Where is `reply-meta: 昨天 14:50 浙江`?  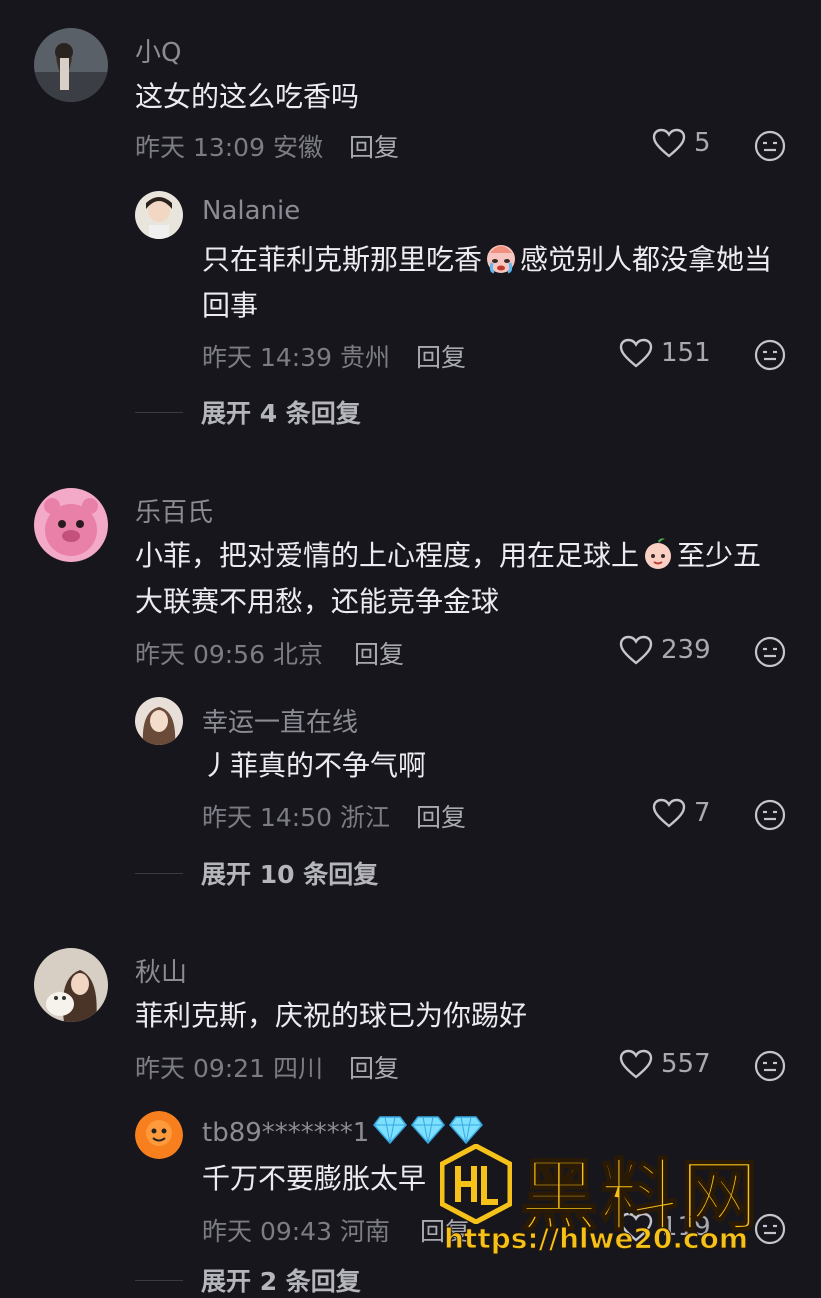
reply-meta: 昨天 14:50 浙江 is located at coordinates (296, 817).